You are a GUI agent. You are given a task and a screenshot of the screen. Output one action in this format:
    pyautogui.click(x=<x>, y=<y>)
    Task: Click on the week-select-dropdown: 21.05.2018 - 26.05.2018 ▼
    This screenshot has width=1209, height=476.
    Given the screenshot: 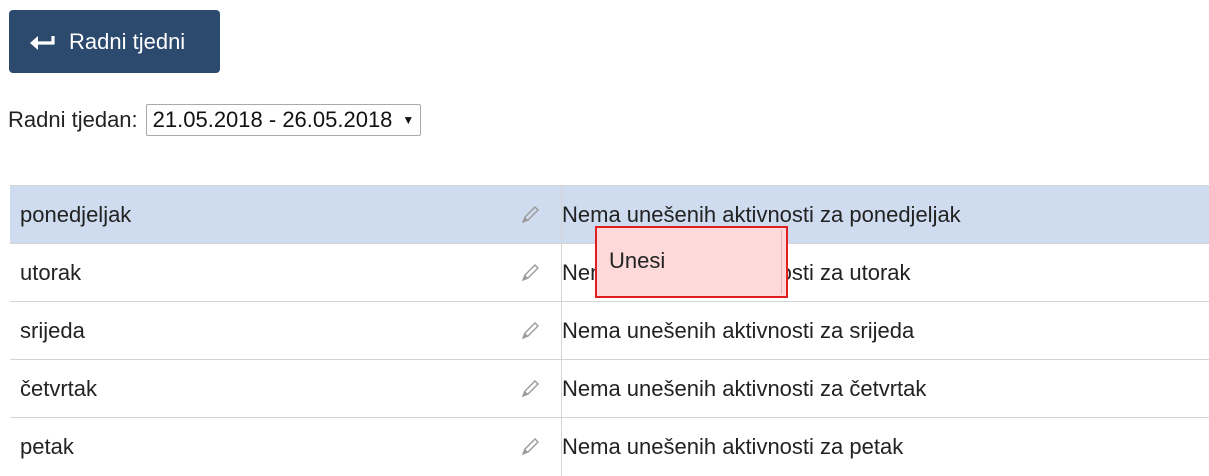 What is the action you would take?
    pyautogui.click(x=284, y=120)
    